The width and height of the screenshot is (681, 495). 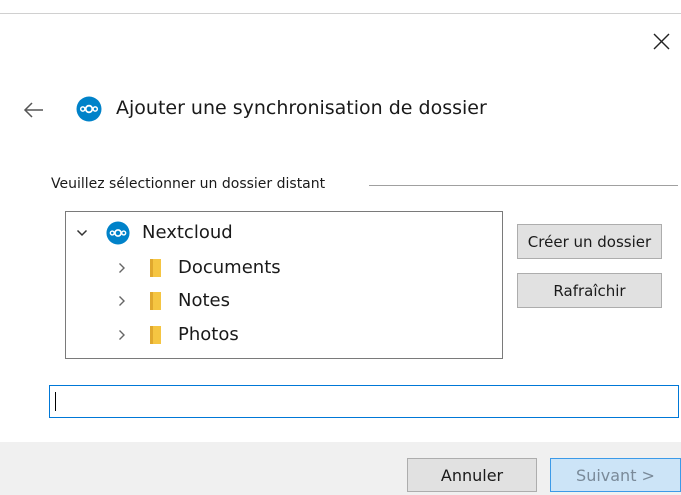 I want to click on tree-item-label: Photos, so click(x=208, y=334).